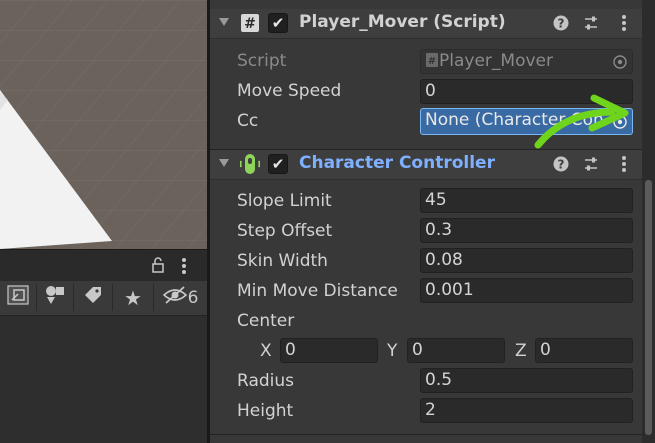  Describe the element at coordinates (248, 121) in the screenshot. I see `cc-label: Cc` at that location.